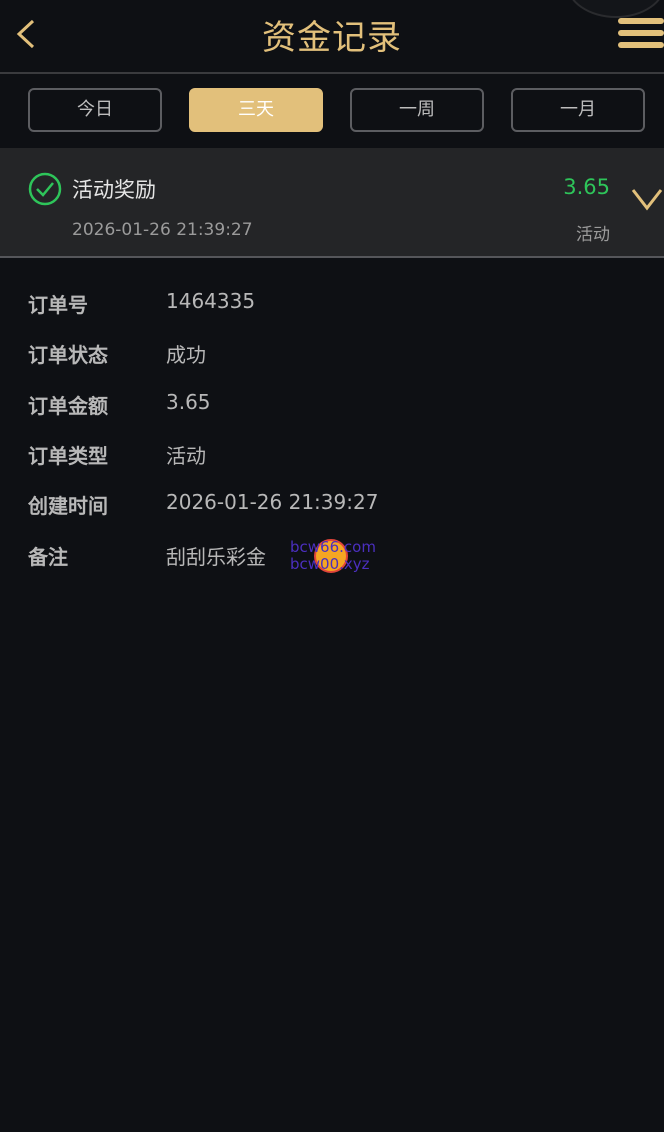 This screenshot has height=1132, width=664. Describe the element at coordinates (328, 458) in the screenshot. I see `detail-row-order-type: 订单类型 活动` at that location.